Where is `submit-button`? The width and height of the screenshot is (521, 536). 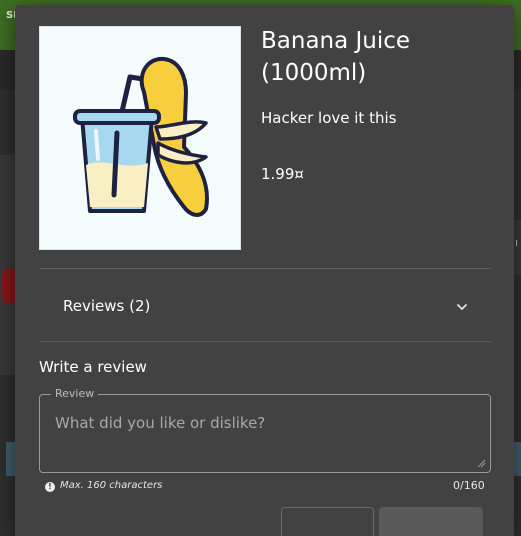
submit-button is located at coordinates (431, 521).